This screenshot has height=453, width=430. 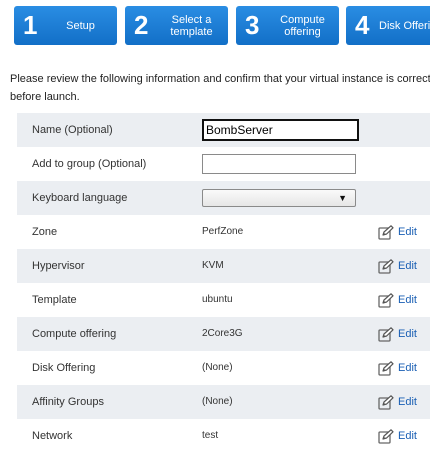 What do you see at coordinates (58, 266) in the screenshot?
I see `field-label: Hypervisor` at bounding box center [58, 266].